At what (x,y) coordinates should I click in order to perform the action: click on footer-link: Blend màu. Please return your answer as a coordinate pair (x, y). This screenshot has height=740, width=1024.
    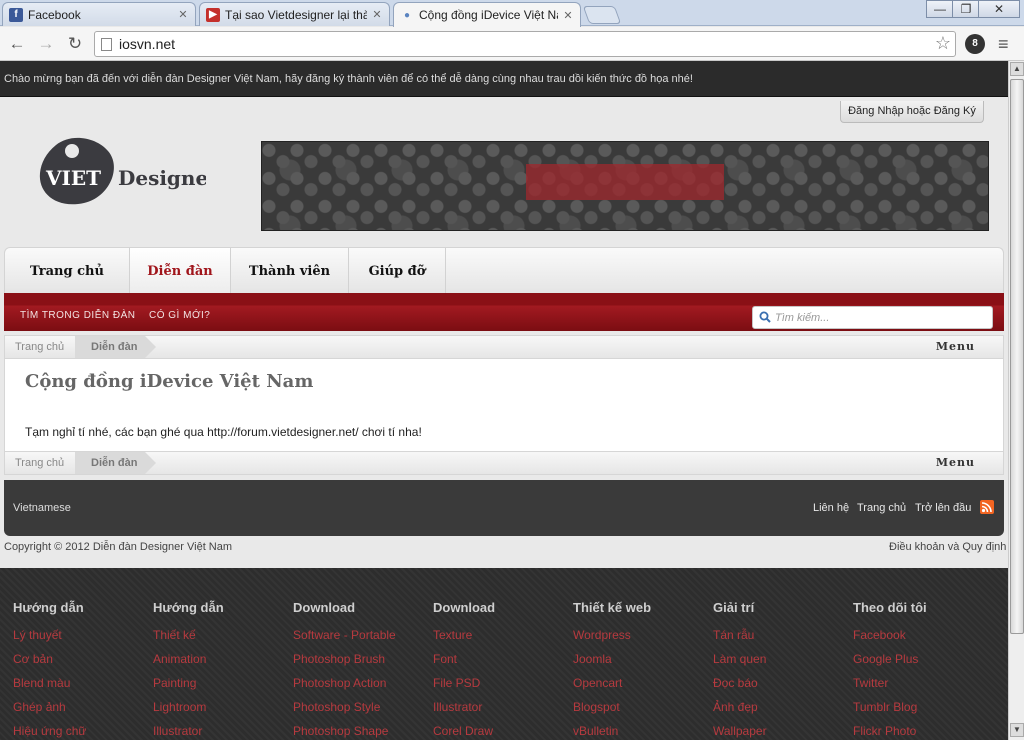
    Looking at the image, I should click on (83, 683).